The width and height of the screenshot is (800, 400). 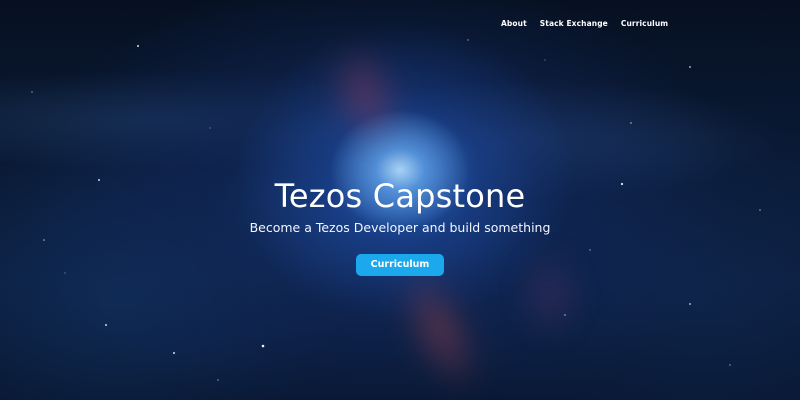 I want to click on top-nav: About Stack Exchange Curriculum, so click(x=584, y=23).